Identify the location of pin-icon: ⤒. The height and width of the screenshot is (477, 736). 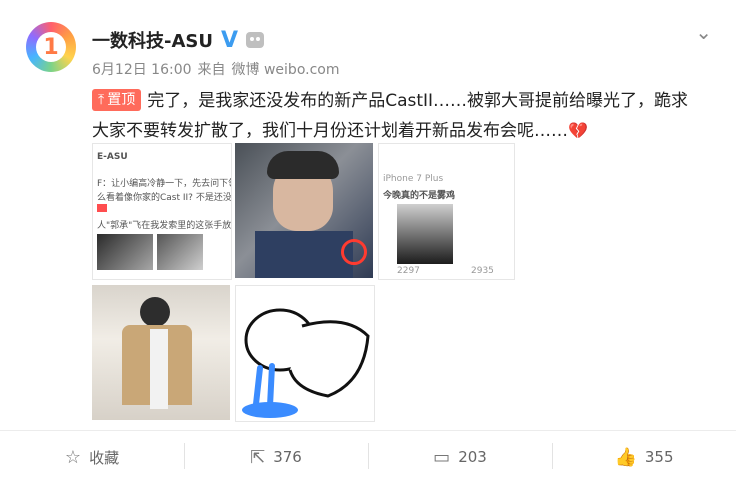
(101, 100).